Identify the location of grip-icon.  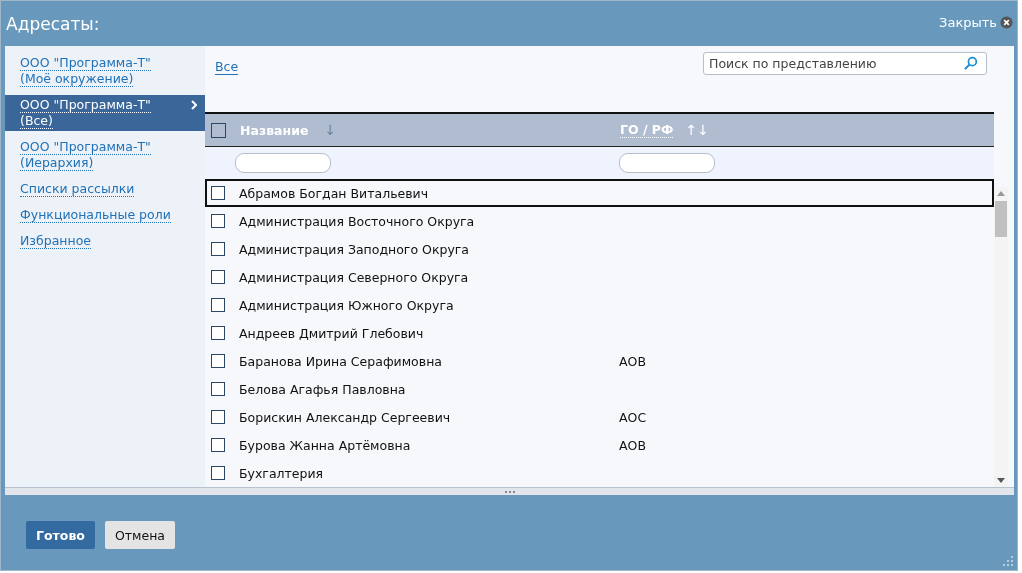
(509, 491).